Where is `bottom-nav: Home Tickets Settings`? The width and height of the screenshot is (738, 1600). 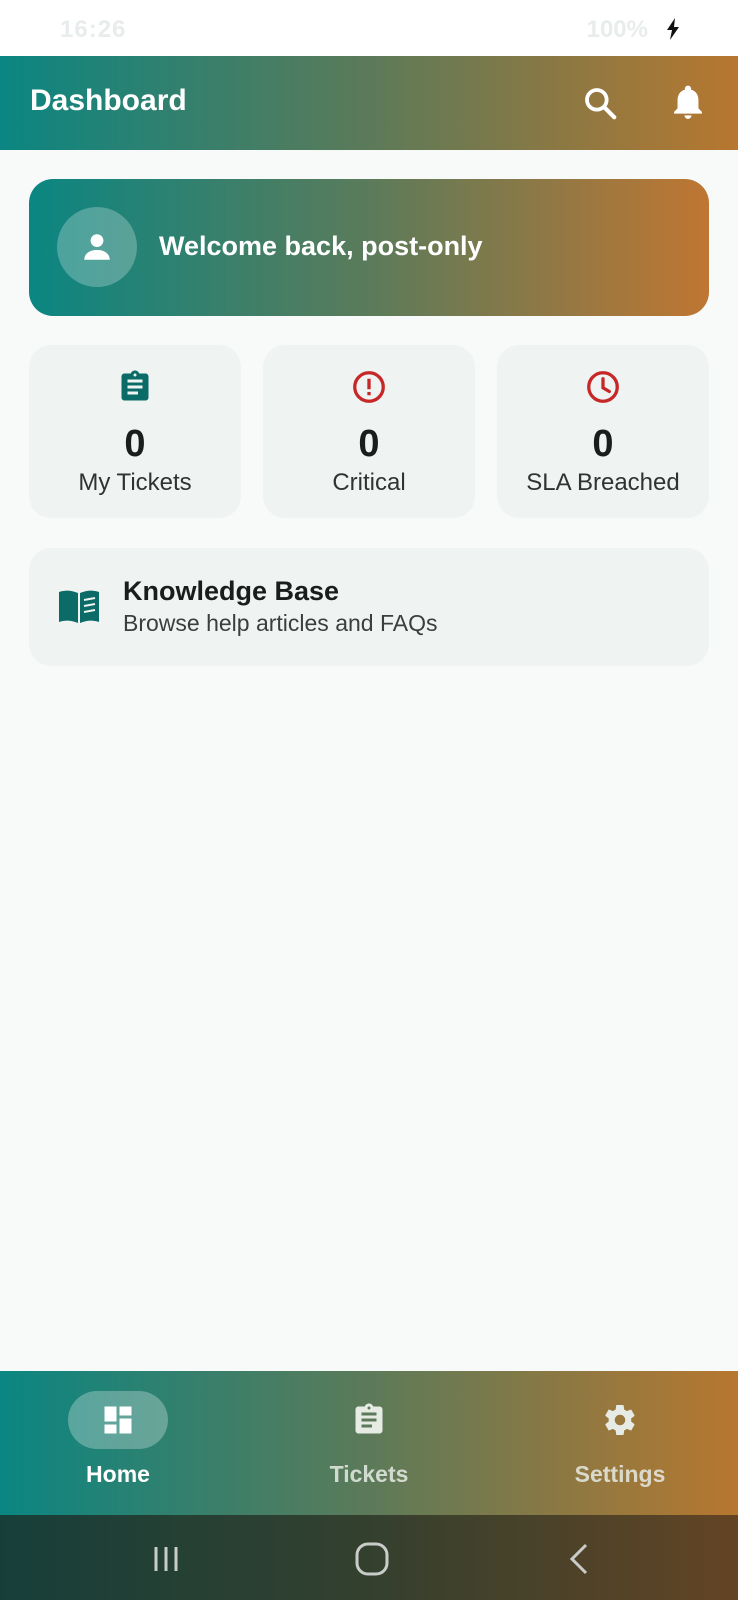
bottom-nav: Home Tickets Settings is located at coordinates (369, 1443).